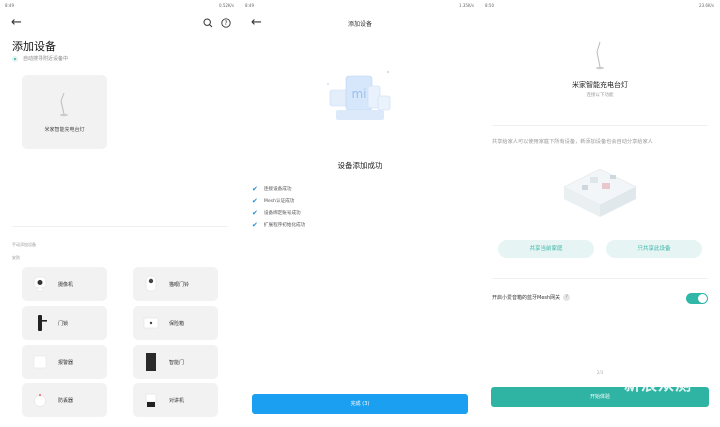 The image size is (720, 427). Describe the element at coordinates (42, 323) in the screenshot. I see `door-lock-icon` at that location.